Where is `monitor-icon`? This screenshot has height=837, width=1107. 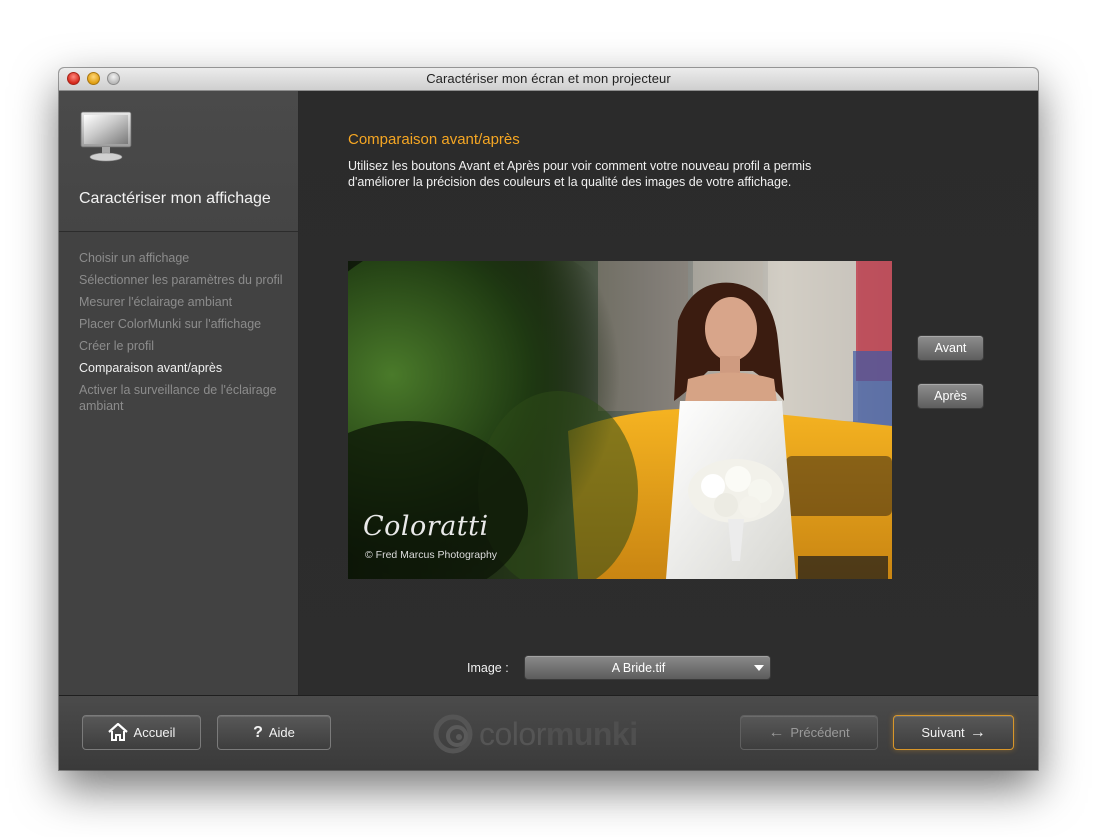 monitor-icon is located at coordinates (106, 136).